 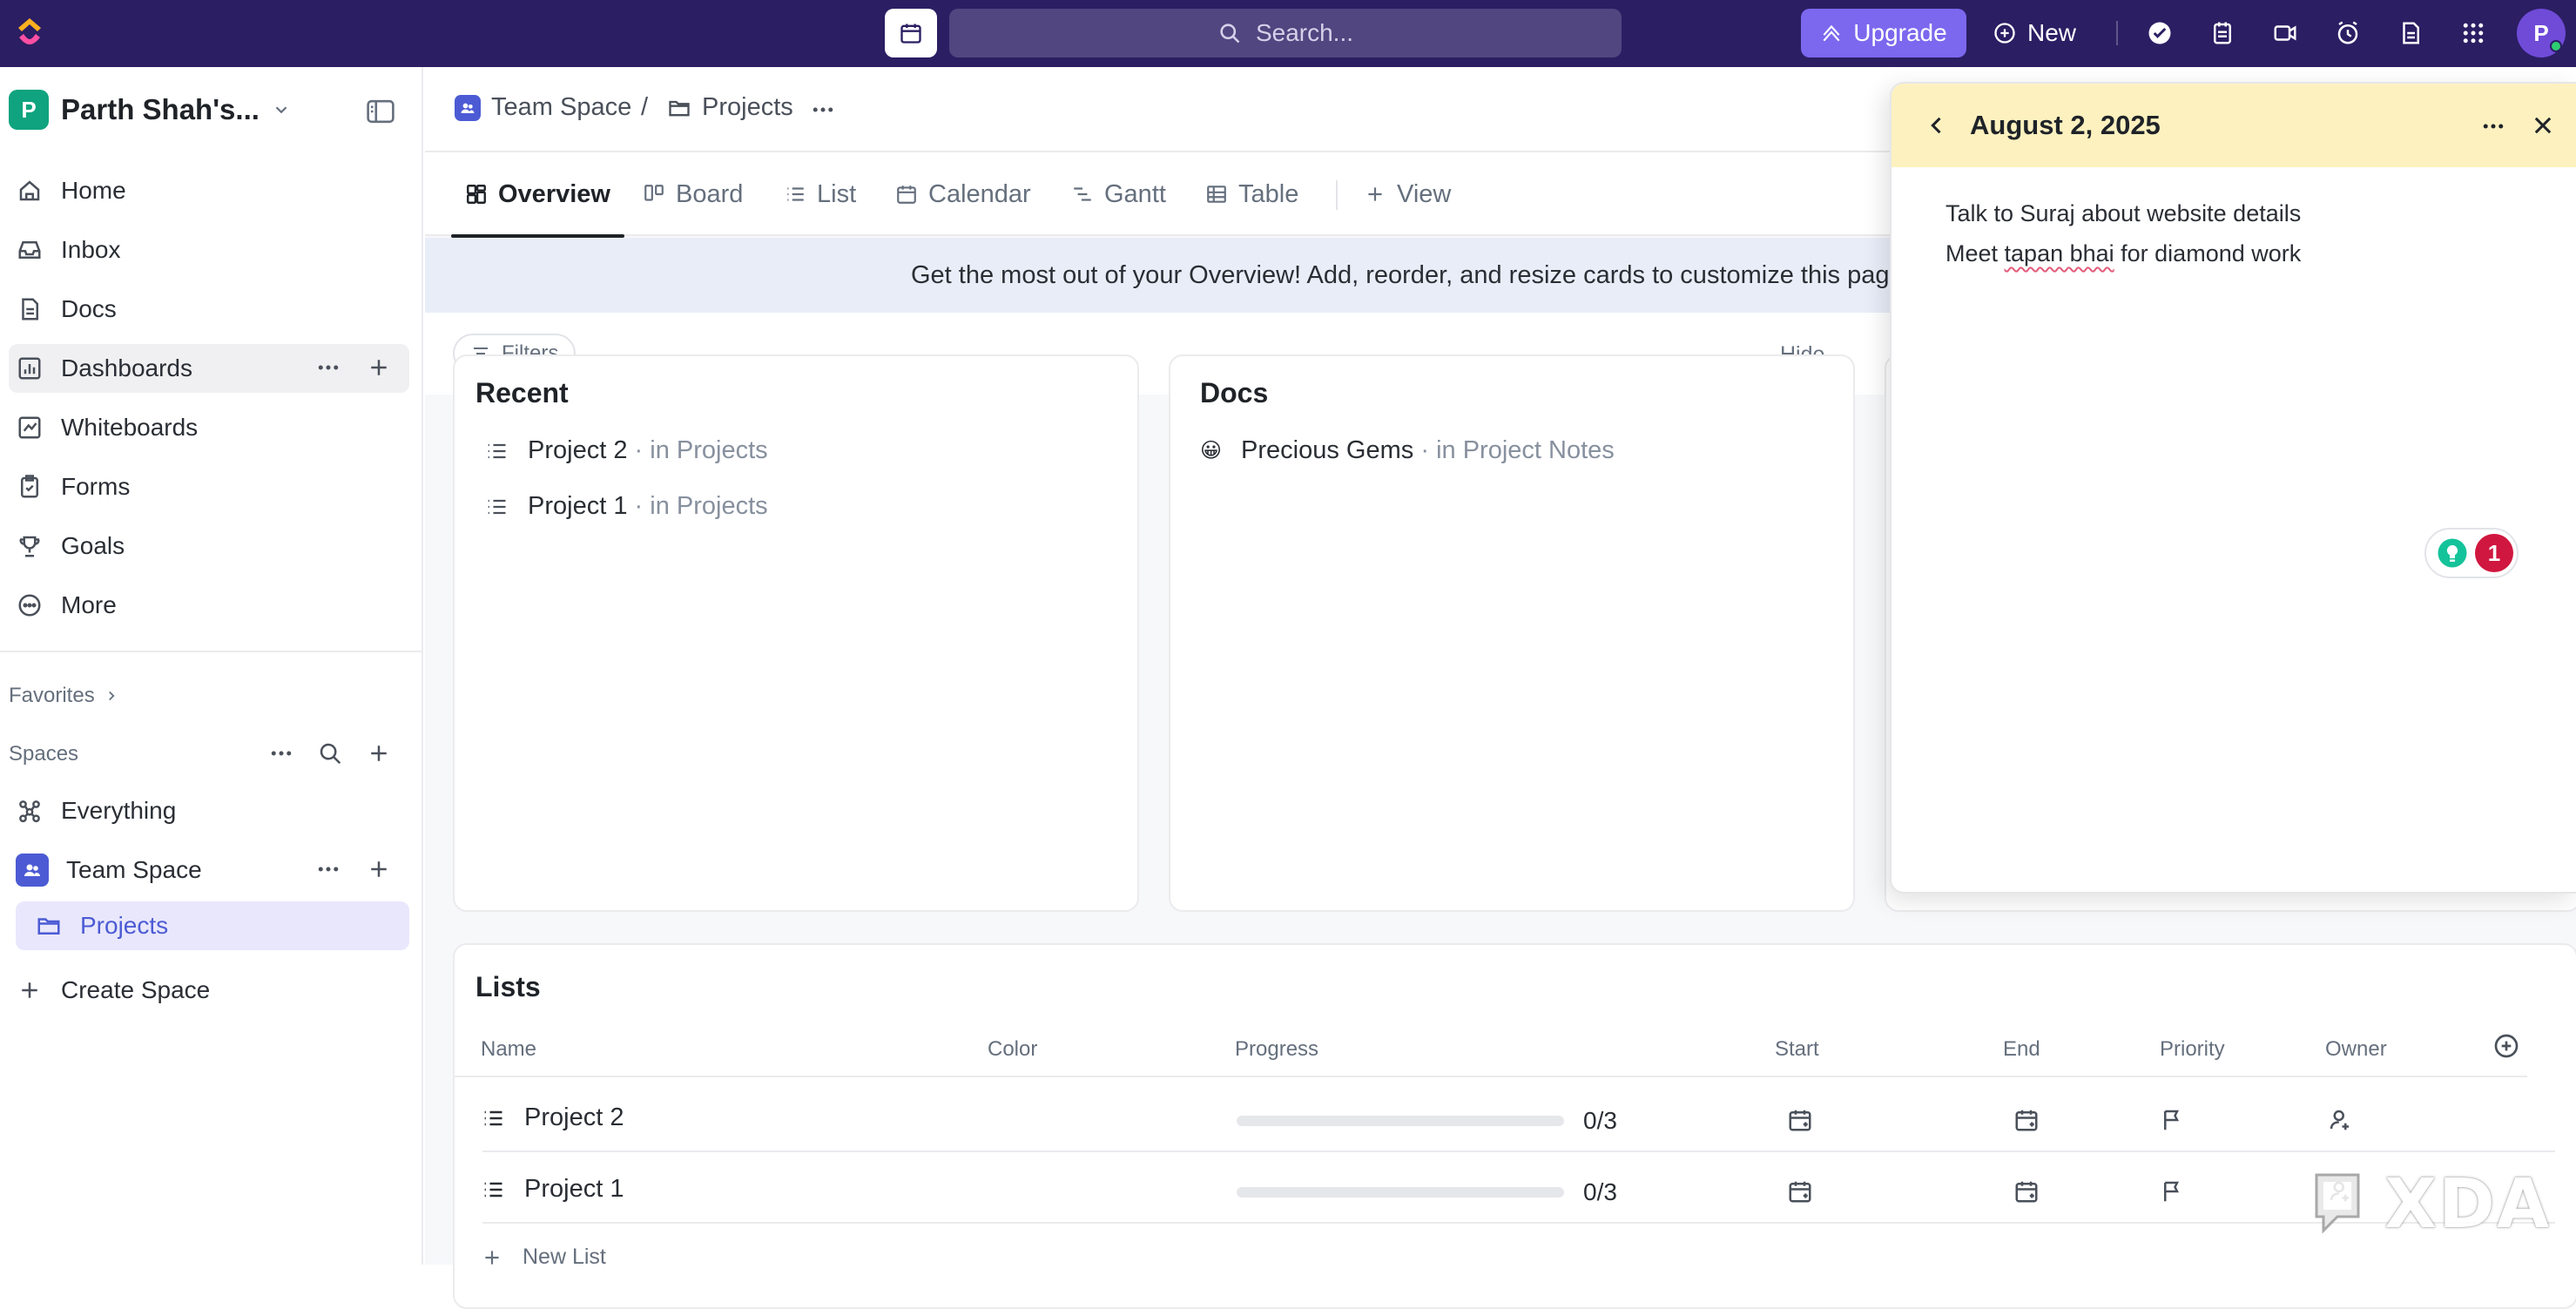 What do you see at coordinates (1900, 32) in the screenshot?
I see `upgrade-label: Upgrade` at bounding box center [1900, 32].